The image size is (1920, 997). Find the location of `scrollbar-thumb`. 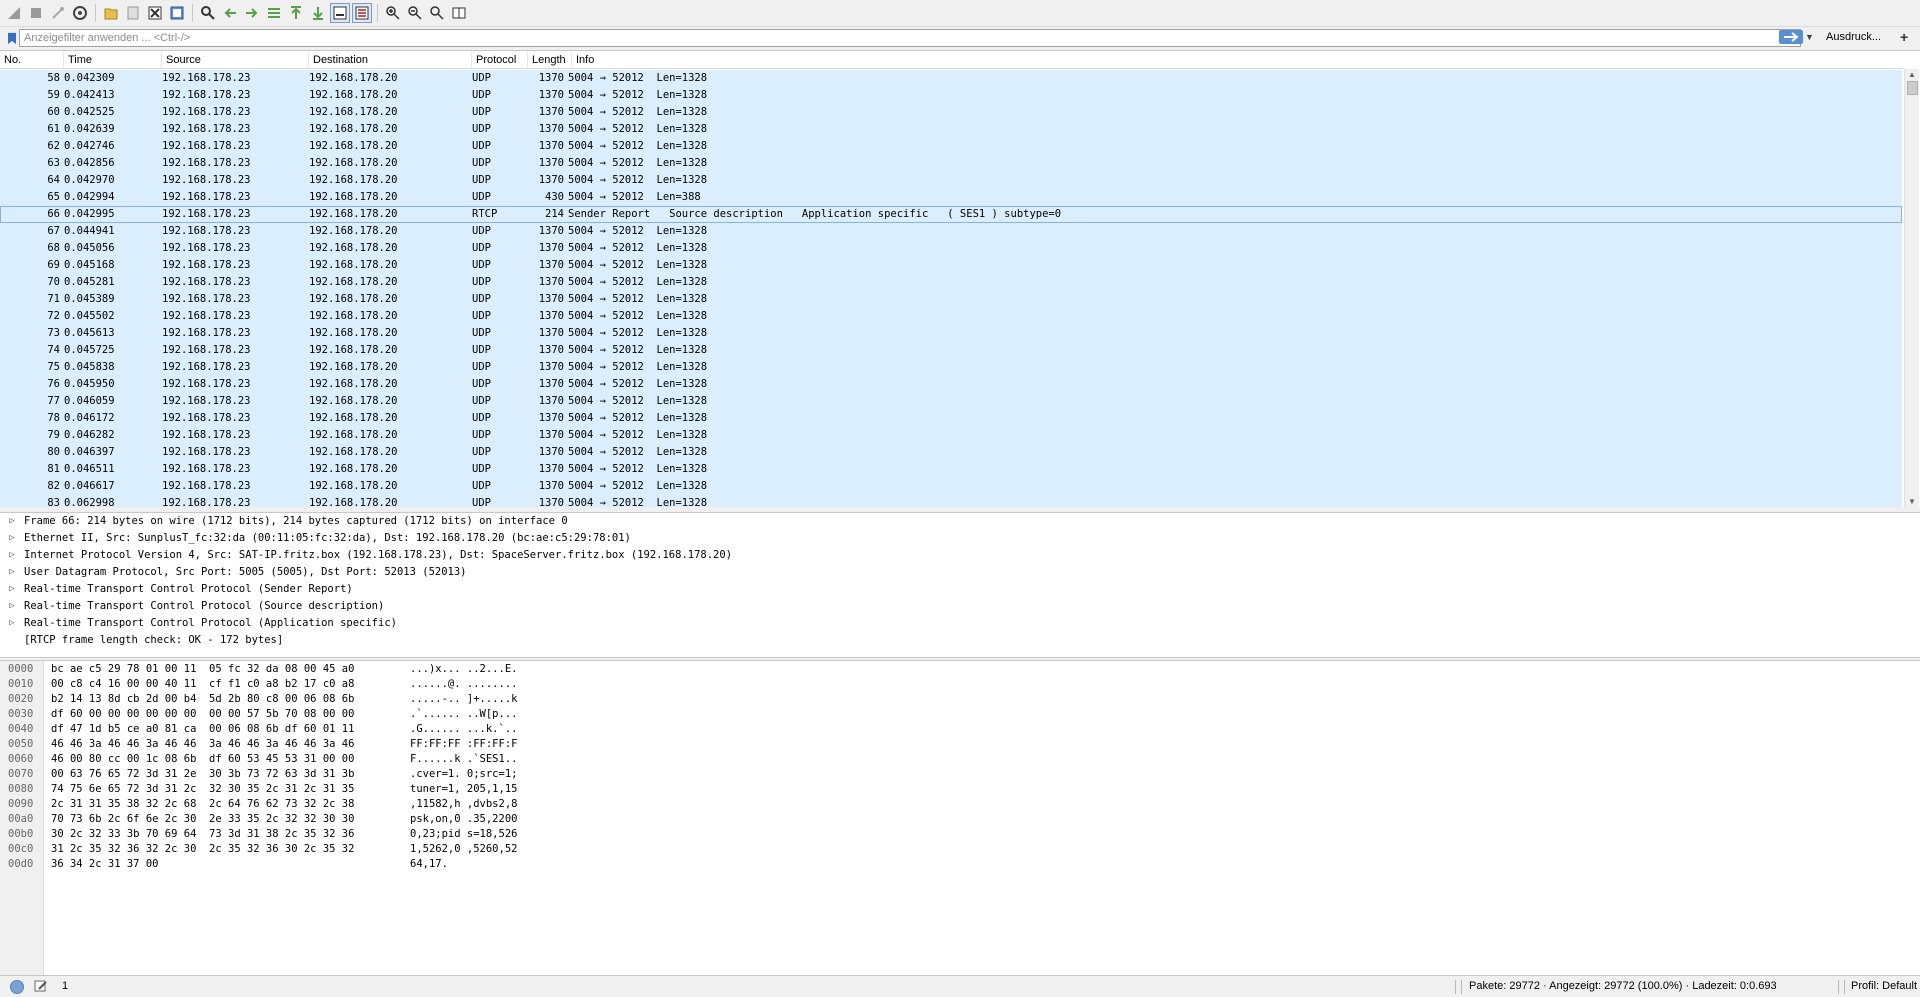

scrollbar-thumb is located at coordinates (1912, 88).